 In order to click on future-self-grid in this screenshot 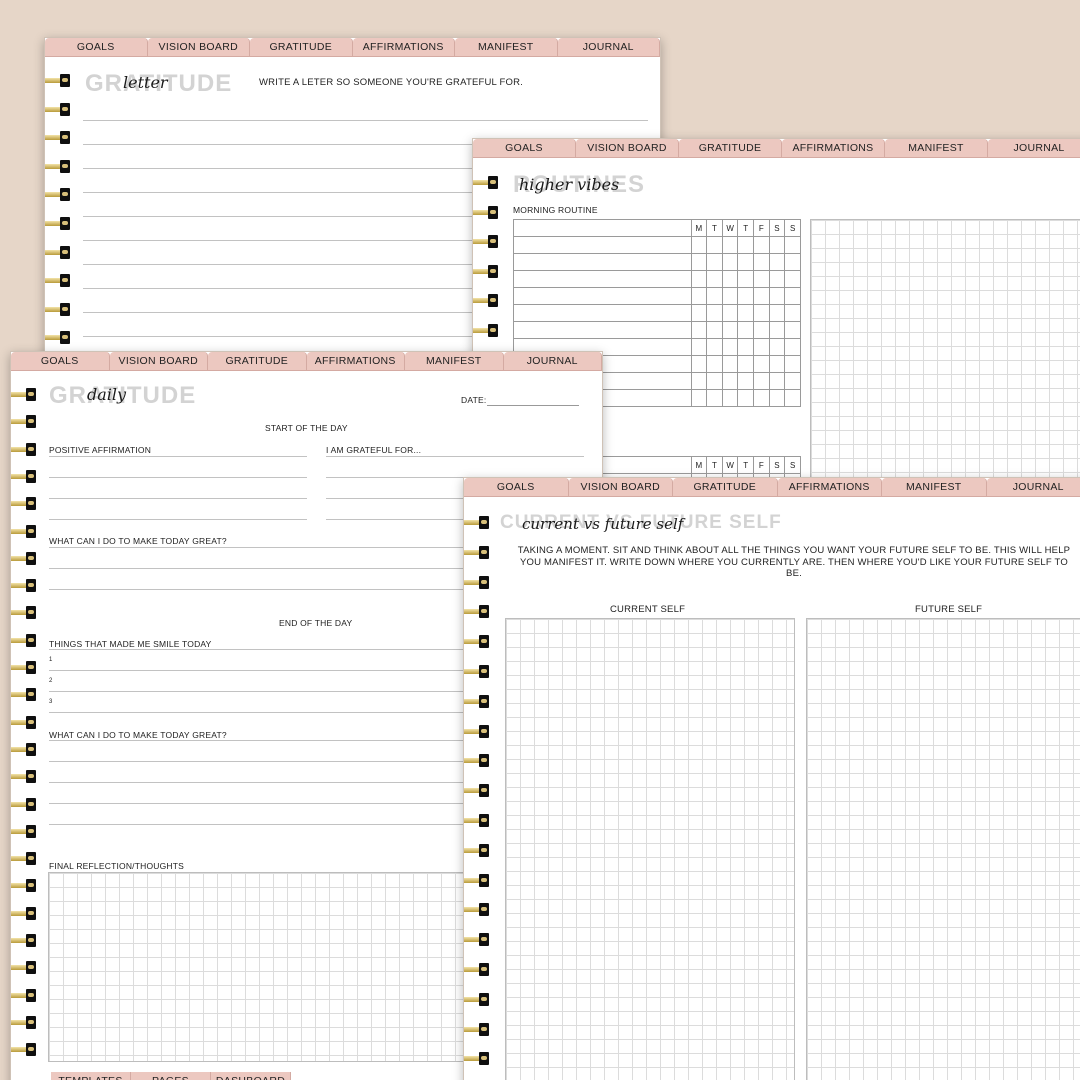, I will do `click(943, 849)`.